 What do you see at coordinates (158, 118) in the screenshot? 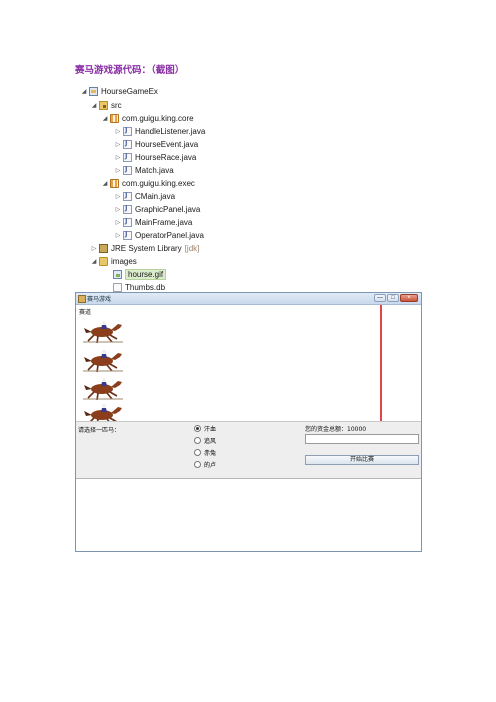
I see `tree-item-label: com.guigu.king.core` at bounding box center [158, 118].